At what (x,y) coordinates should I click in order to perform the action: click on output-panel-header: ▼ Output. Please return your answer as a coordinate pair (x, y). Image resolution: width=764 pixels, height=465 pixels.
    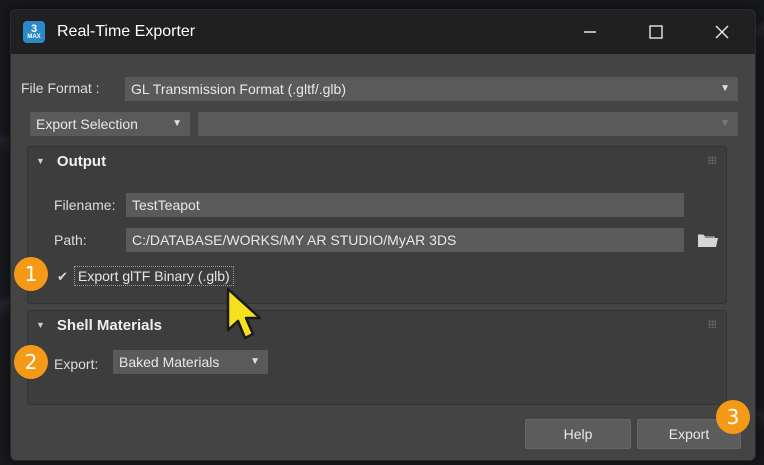
    Looking at the image, I should click on (377, 161).